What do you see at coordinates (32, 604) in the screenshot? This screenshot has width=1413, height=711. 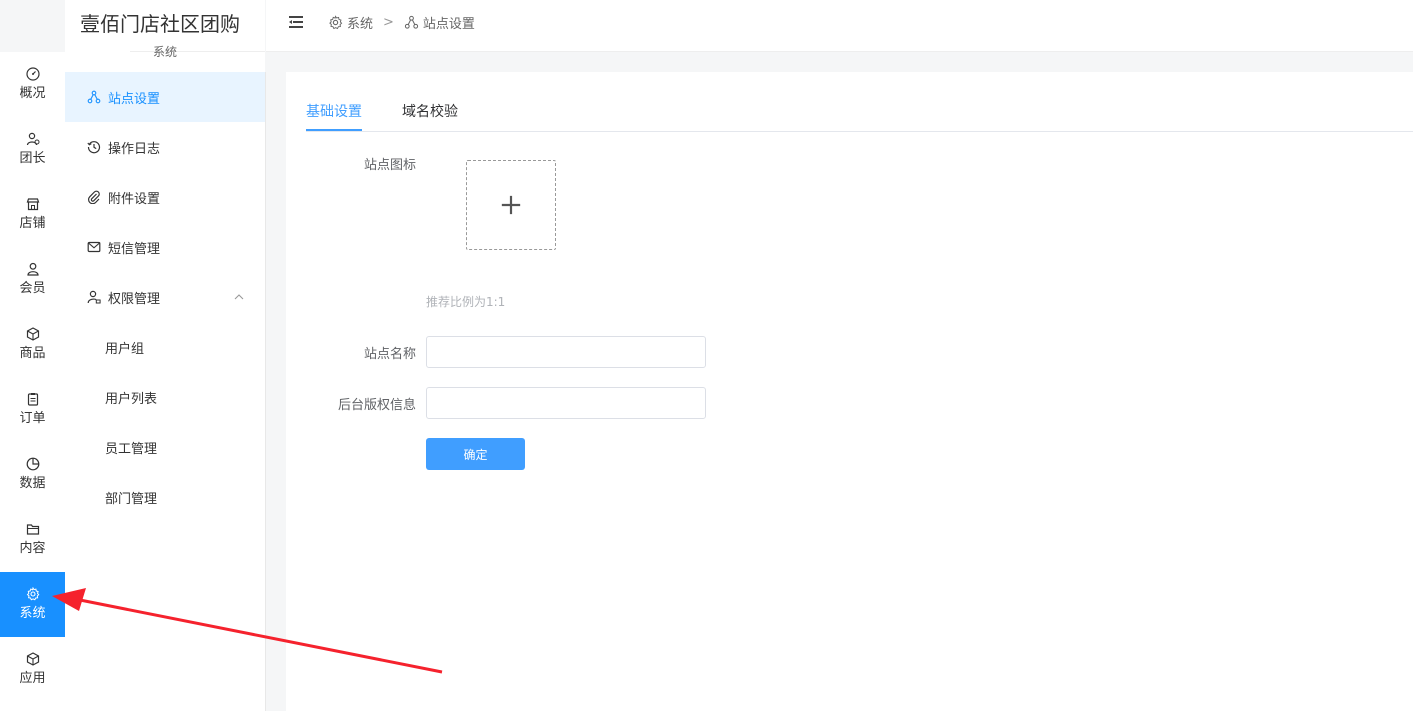 I see `rail-item-system: 系统` at bounding box center [32, 604].